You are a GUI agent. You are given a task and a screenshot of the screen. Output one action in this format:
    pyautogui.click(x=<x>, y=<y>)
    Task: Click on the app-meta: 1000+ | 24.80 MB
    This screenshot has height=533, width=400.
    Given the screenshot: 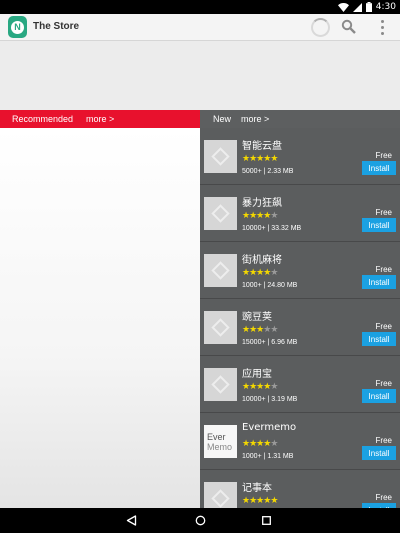 What is the action you would take?
    pyautogui.click(x=270, y=285)
    